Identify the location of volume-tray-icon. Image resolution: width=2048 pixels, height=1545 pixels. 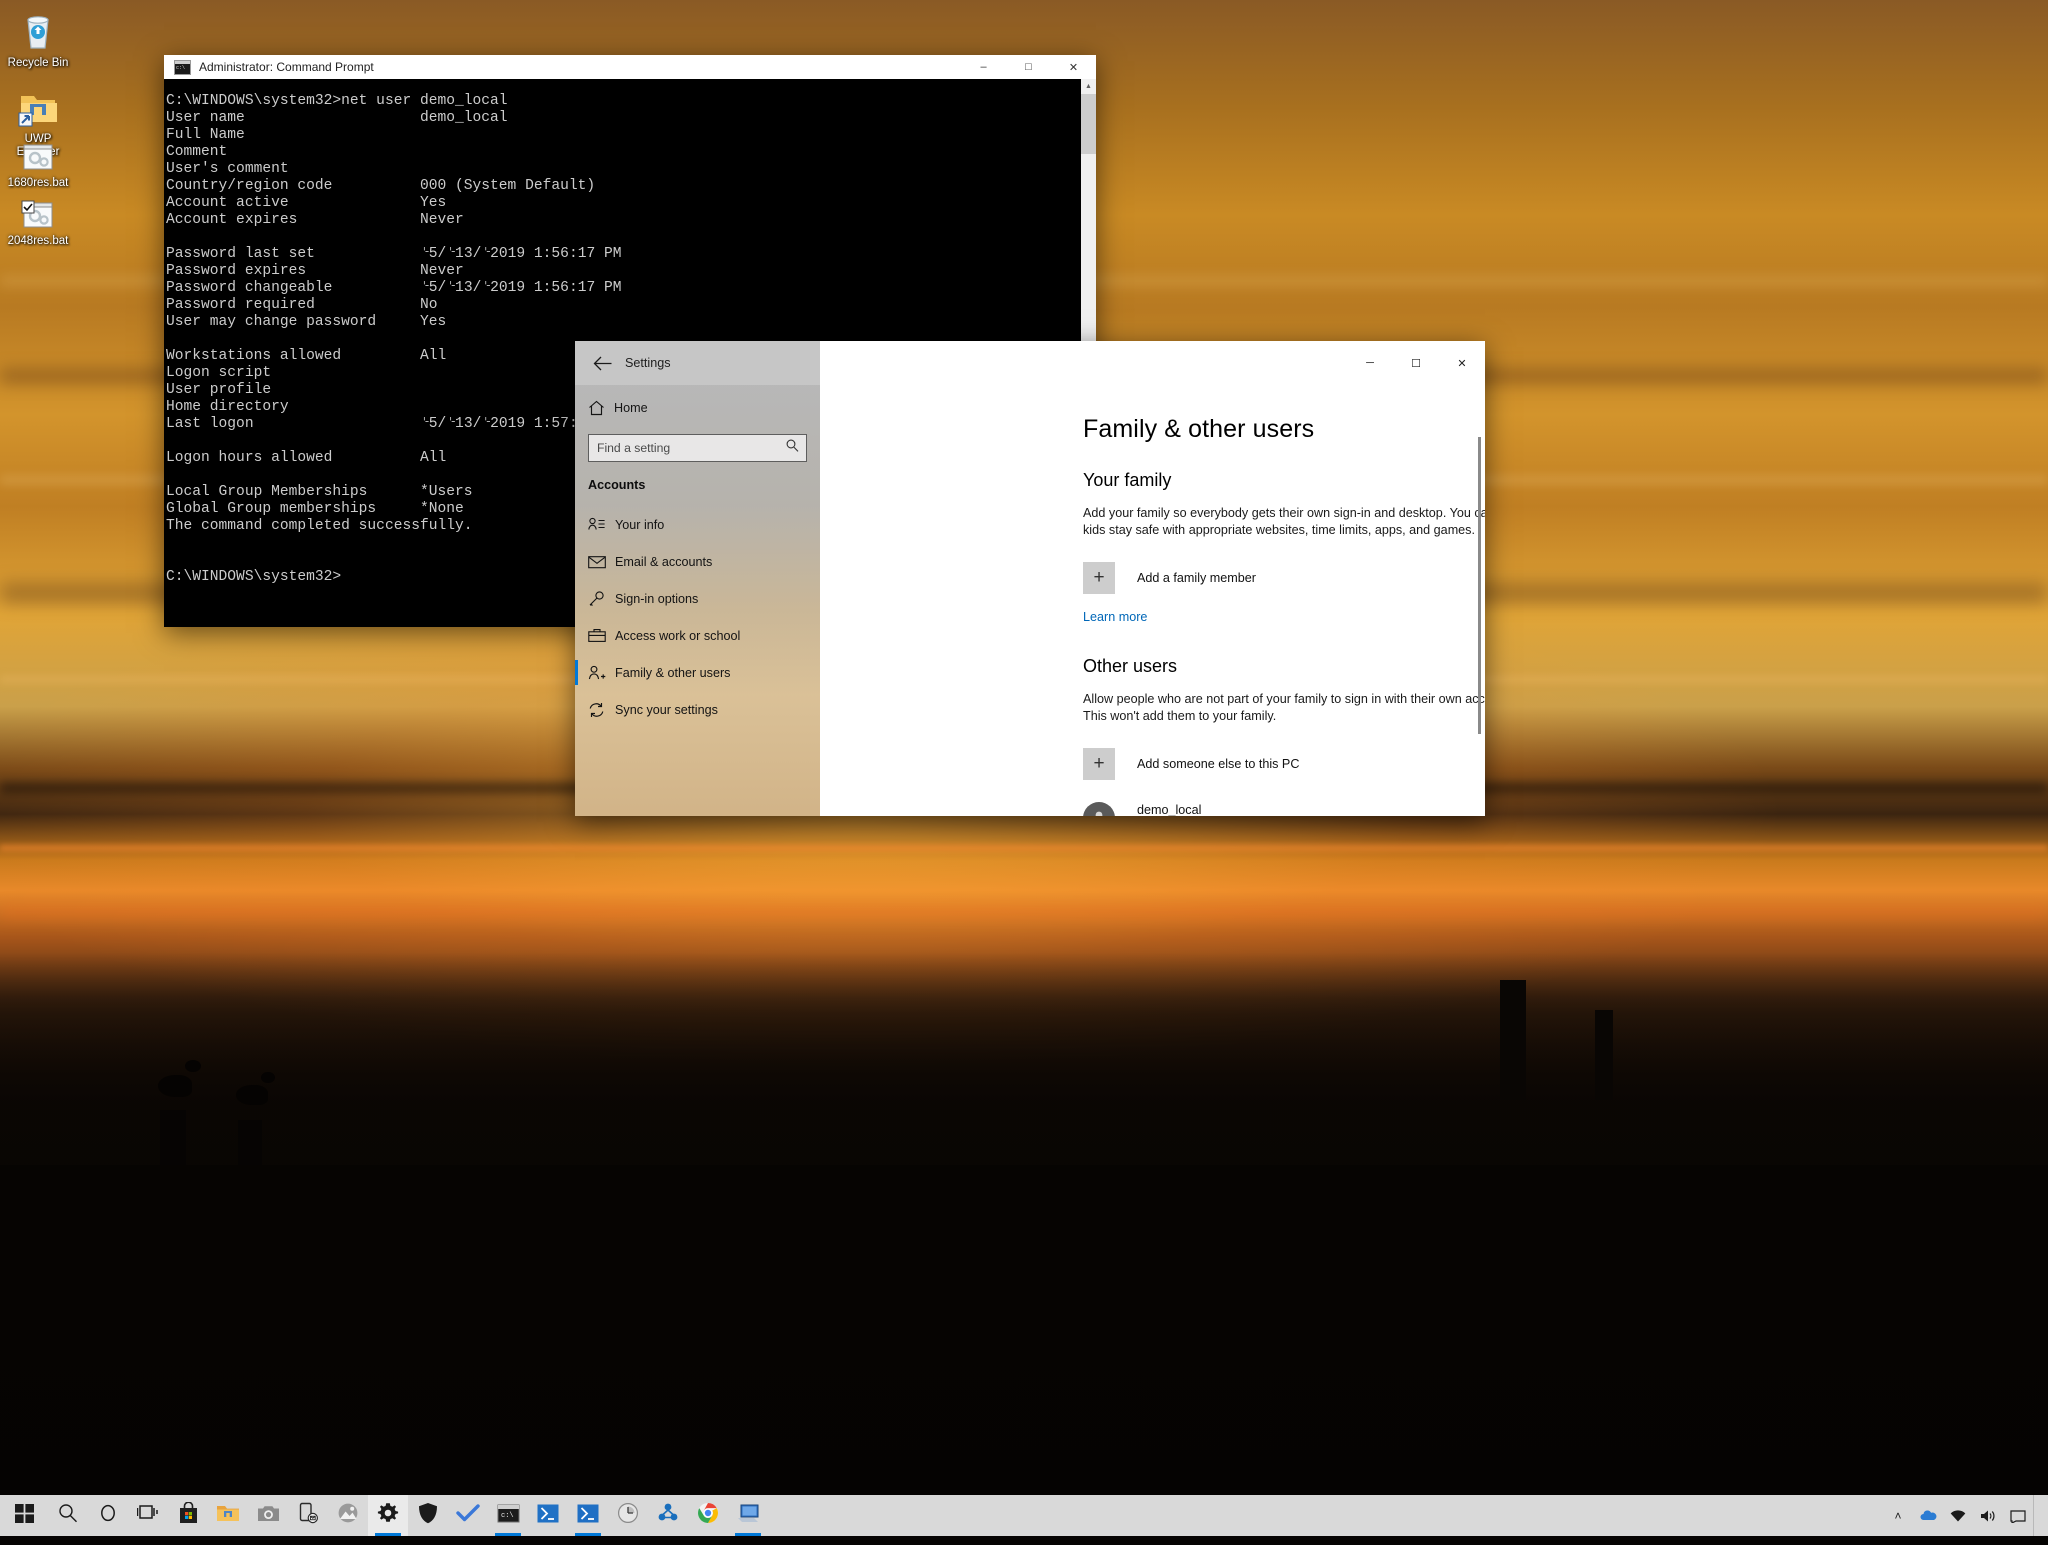
(1988, 1515).